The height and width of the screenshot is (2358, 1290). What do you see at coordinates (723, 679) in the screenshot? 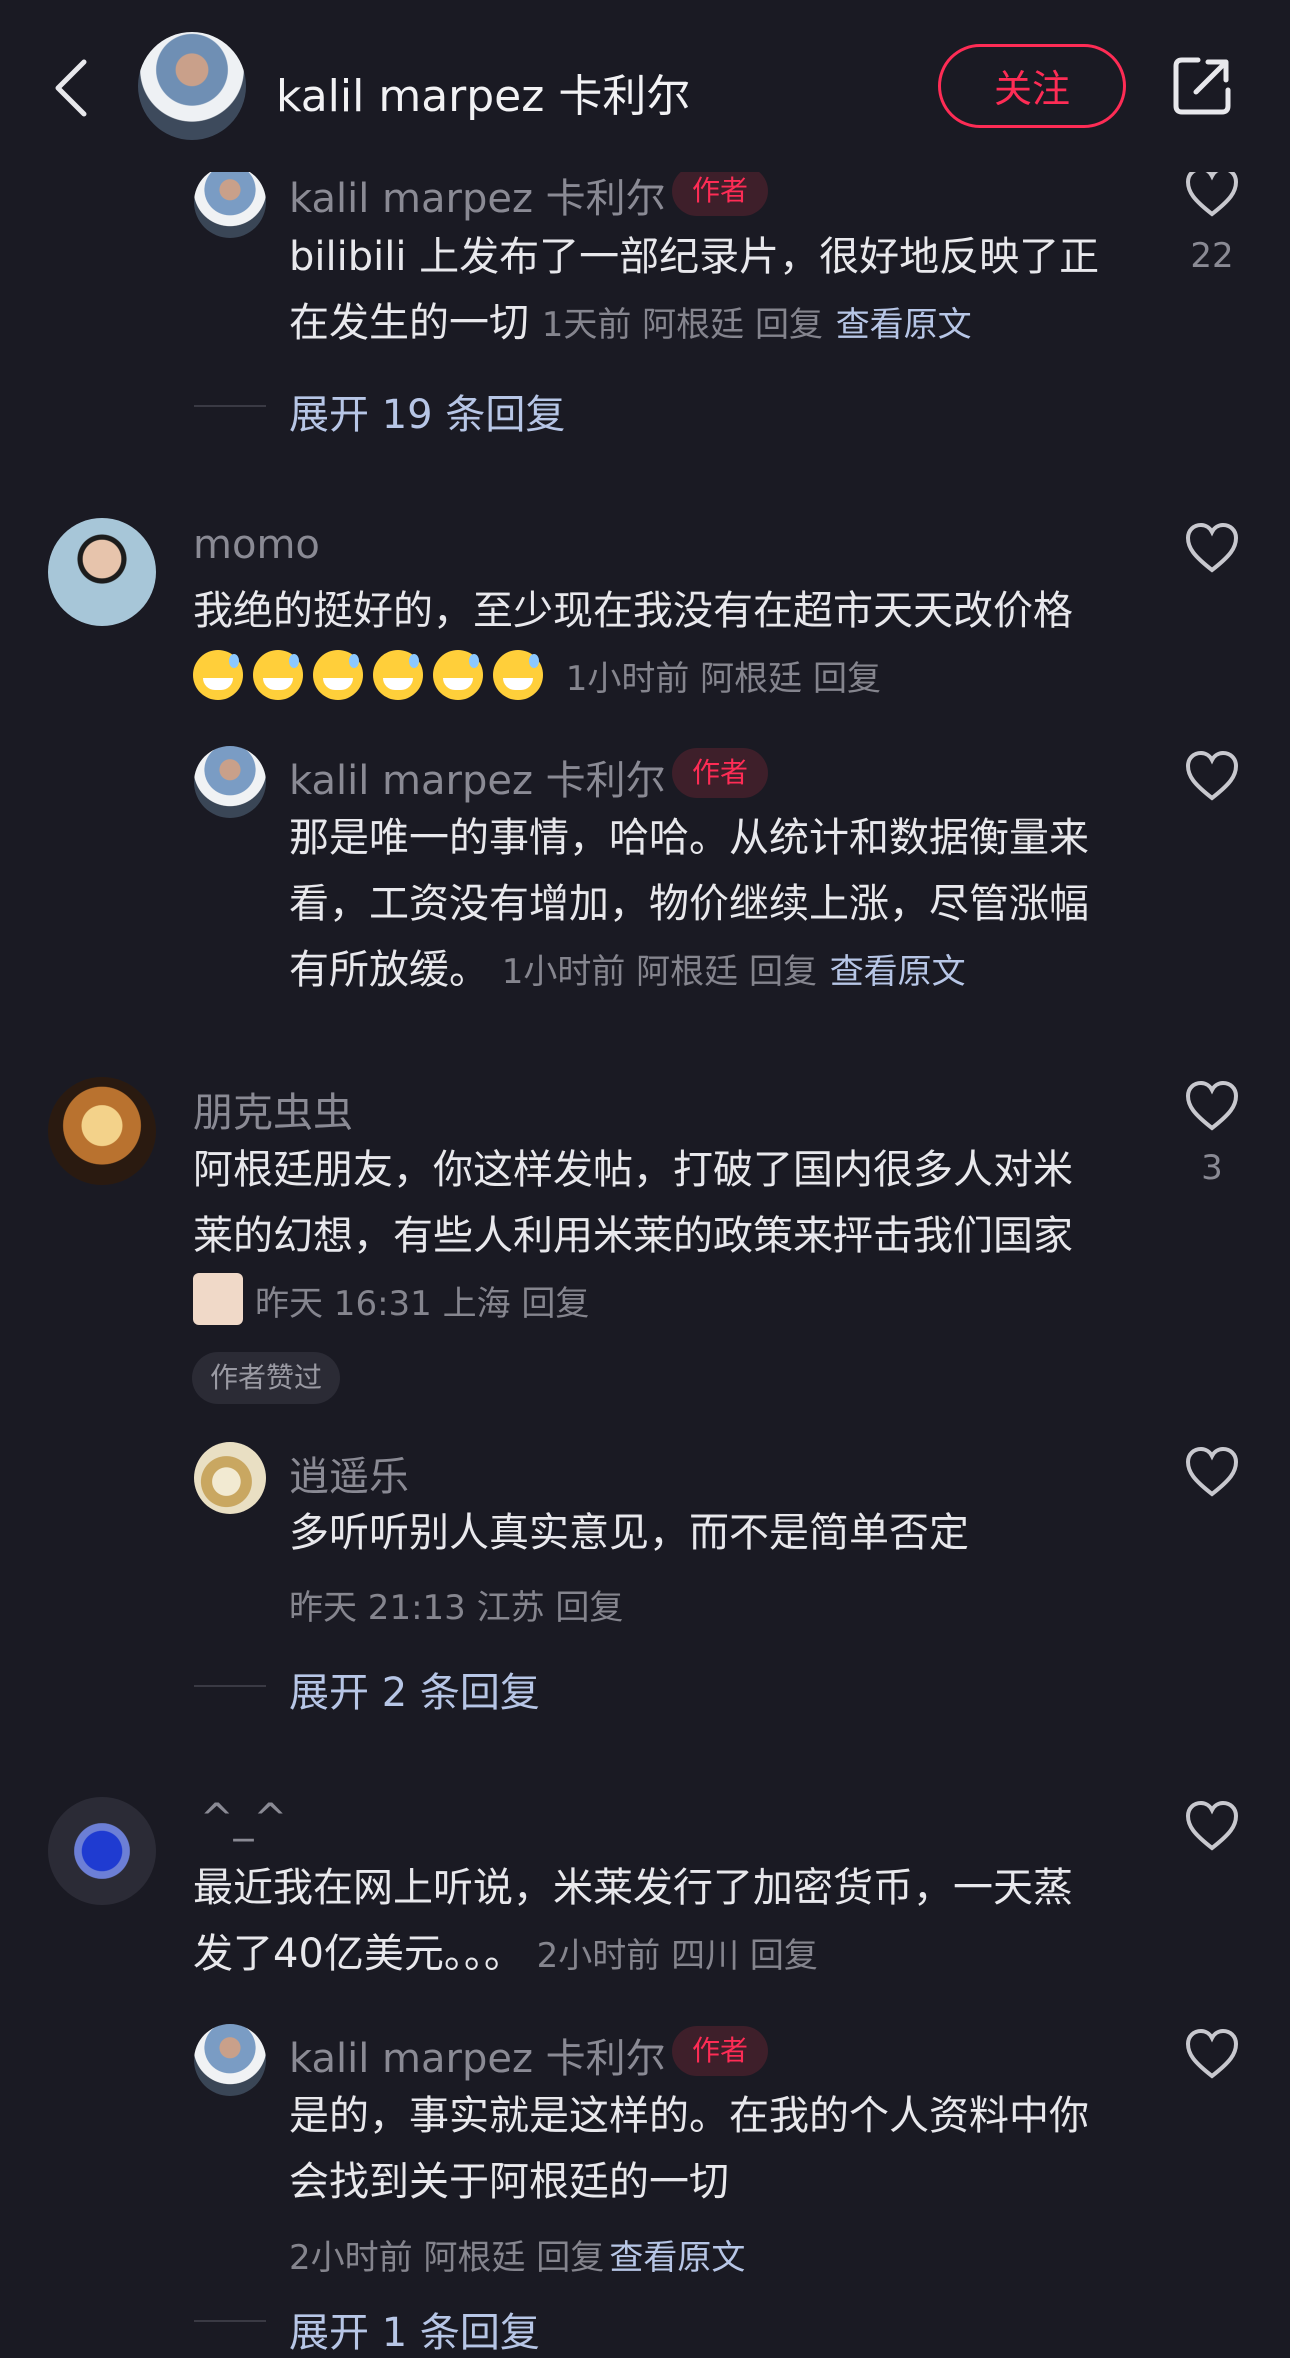
I see `comment-meta: 1小时前 阿根廷 回复` at bounding box center [723, 679].